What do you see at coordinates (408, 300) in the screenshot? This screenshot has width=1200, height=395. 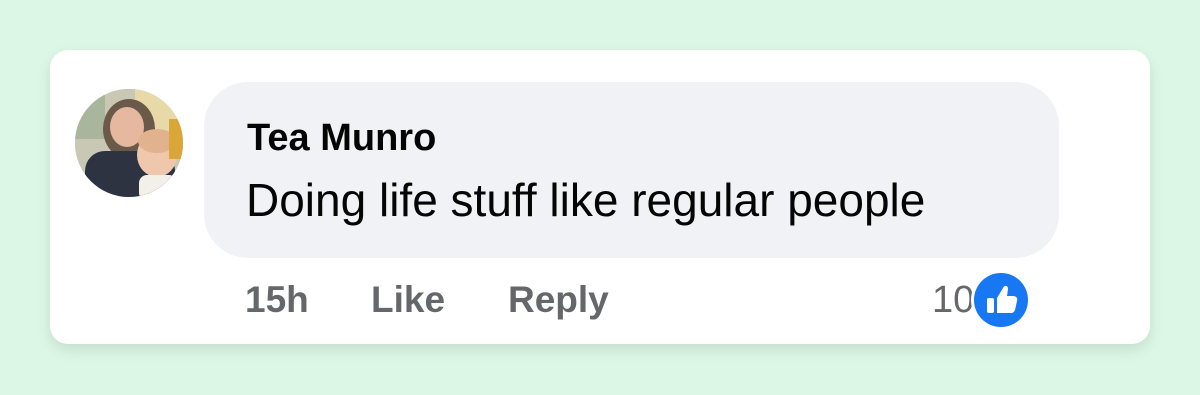 I see `like-button: Like` at bounding box center [408, 300].